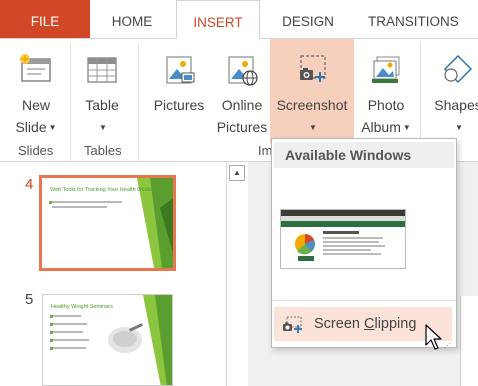  Describe the element at coordinates (313, 68) in the screenshot. I see `screenshot-icon` at that location.